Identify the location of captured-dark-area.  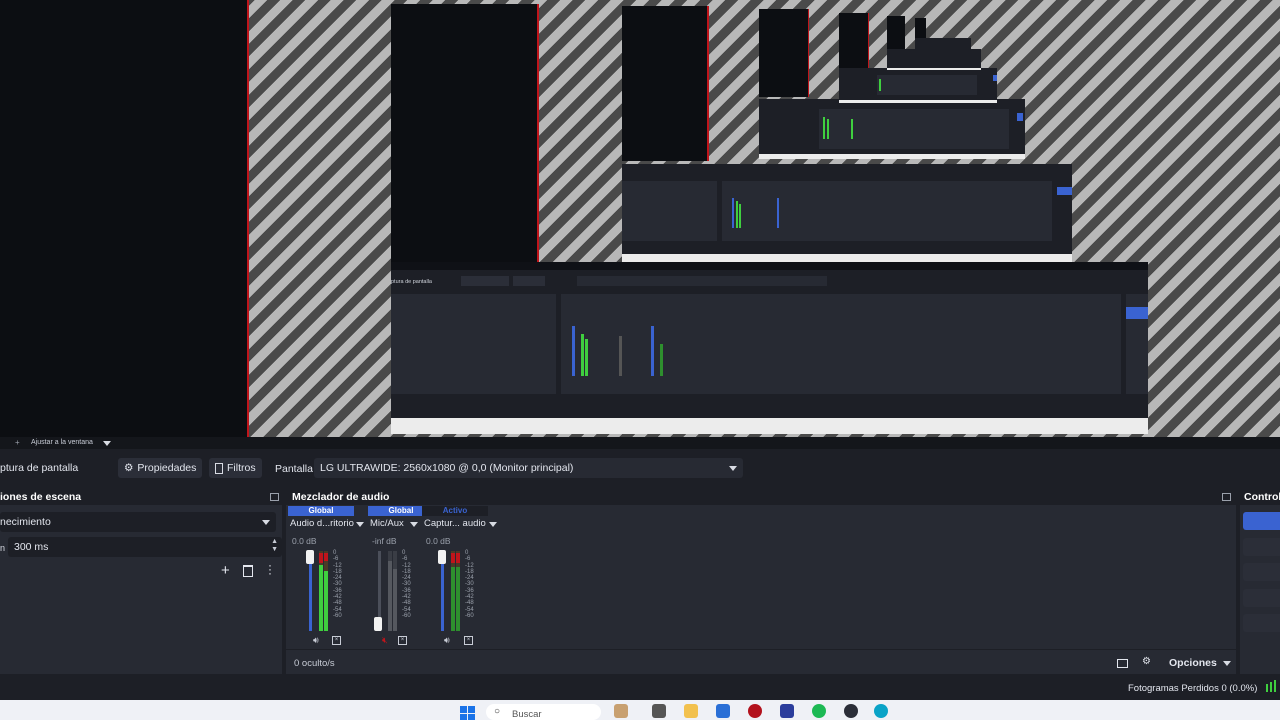
(124, 218).